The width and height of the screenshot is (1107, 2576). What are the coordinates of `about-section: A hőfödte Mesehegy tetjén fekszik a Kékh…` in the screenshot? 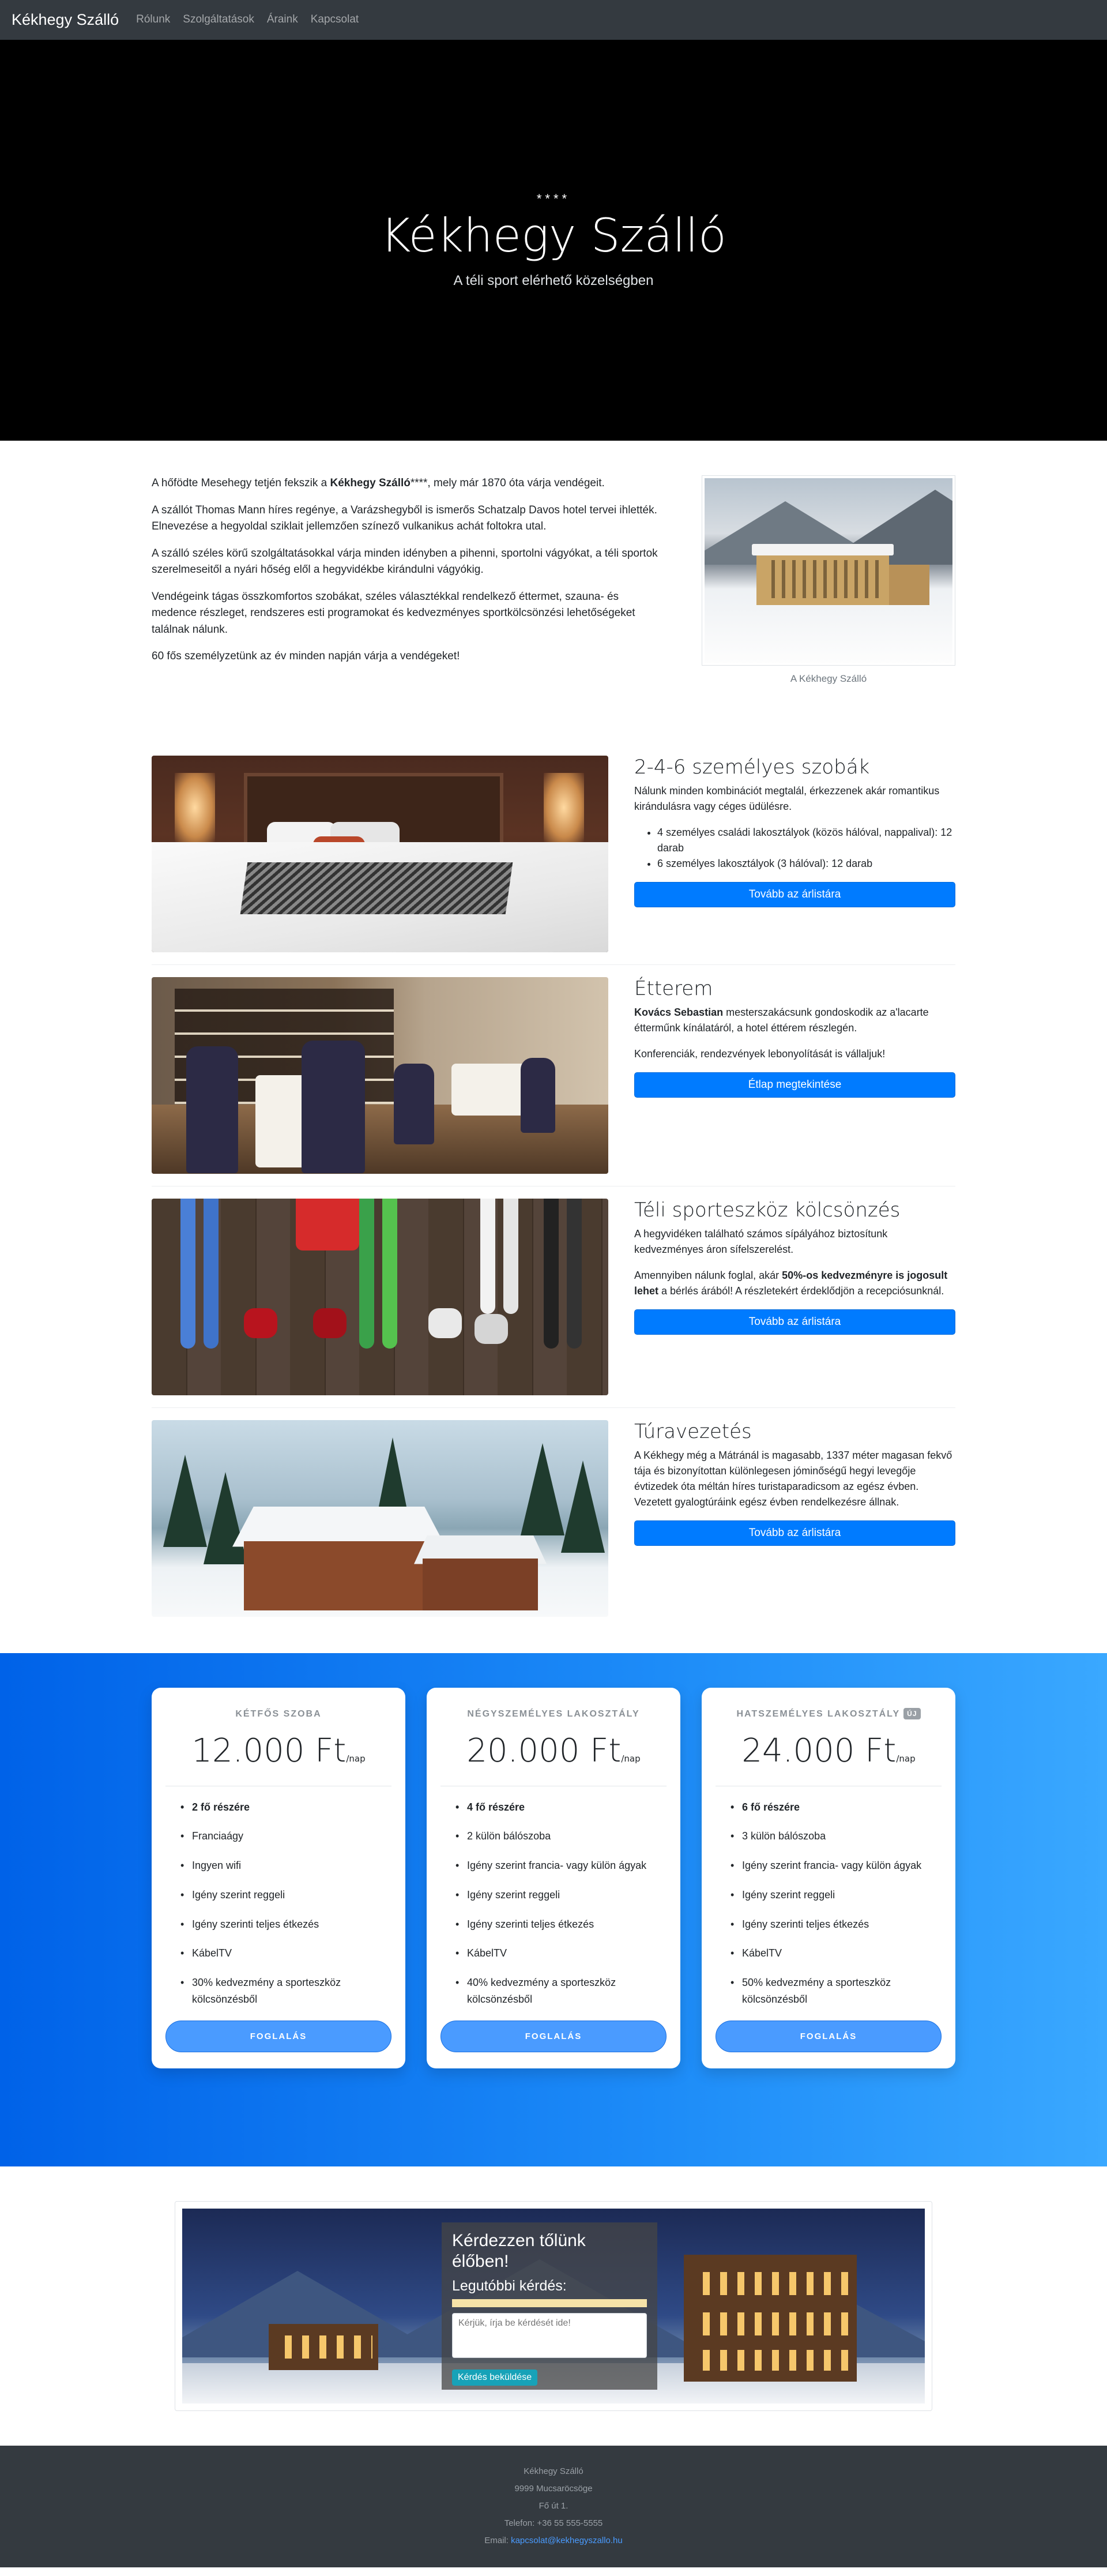 It's located at (553, 563).